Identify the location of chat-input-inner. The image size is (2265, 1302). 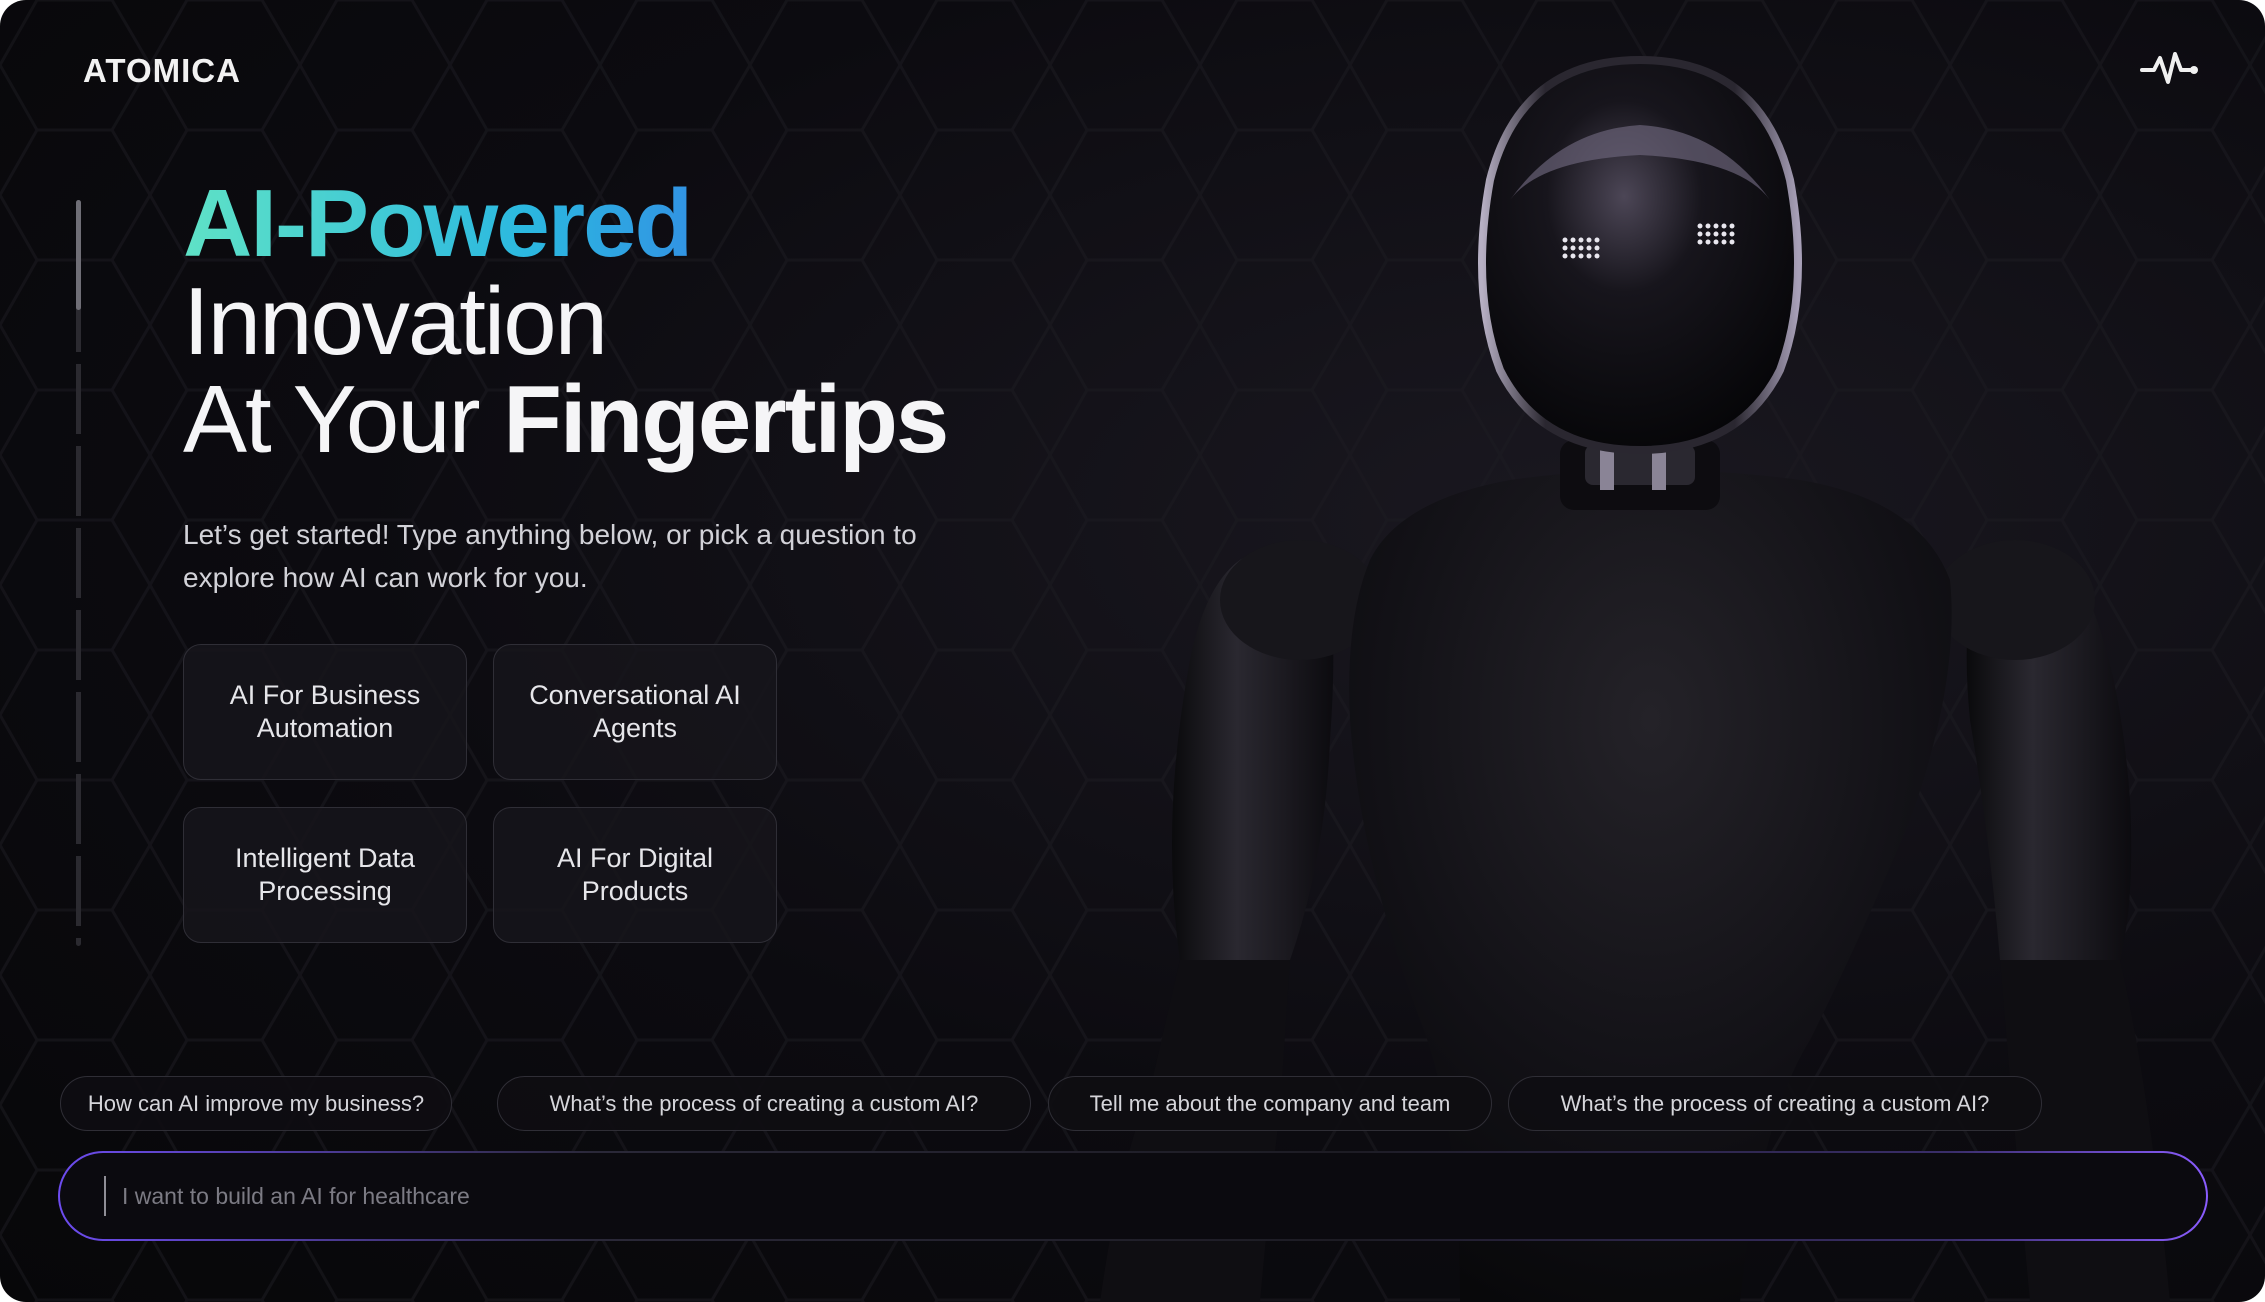
(1133, 1196).